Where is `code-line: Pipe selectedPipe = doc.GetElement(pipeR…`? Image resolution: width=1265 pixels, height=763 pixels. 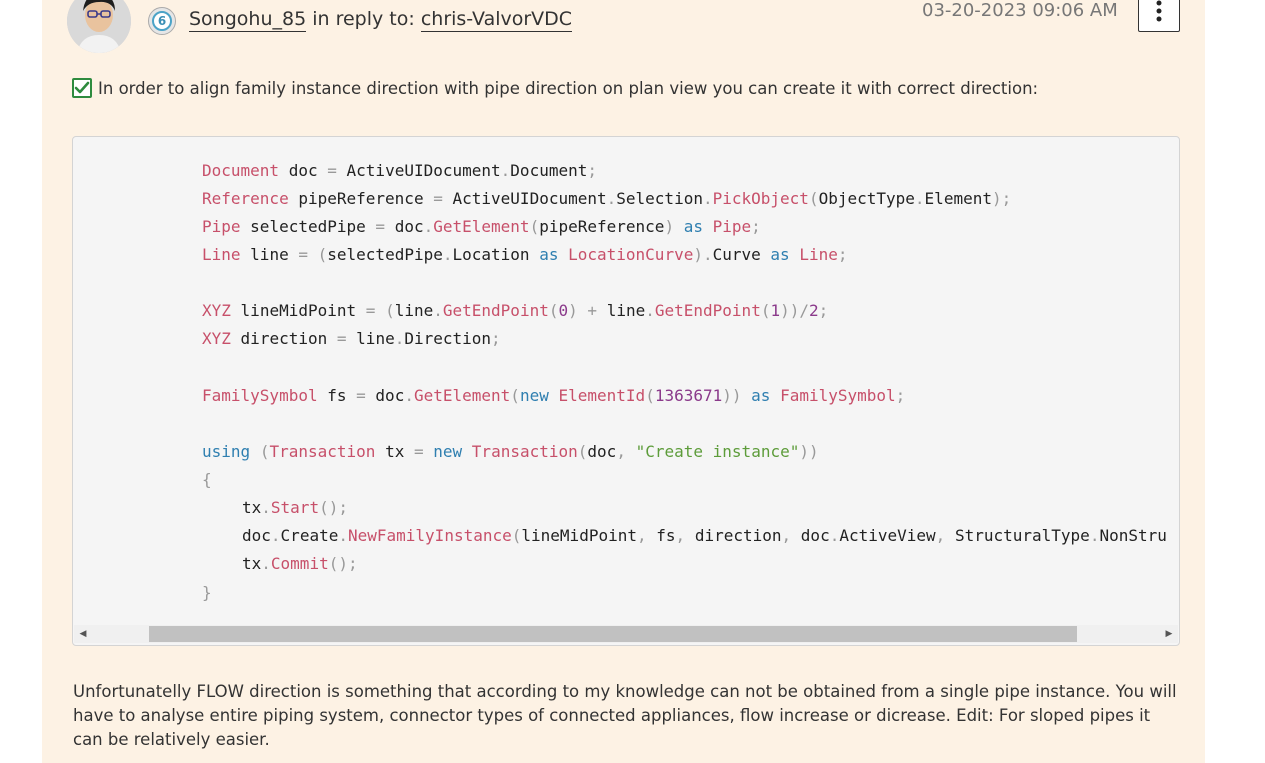 code-line: Pipe selectedPipe = doc.GetElement(pipeR… is located at coordinates (481, 227).